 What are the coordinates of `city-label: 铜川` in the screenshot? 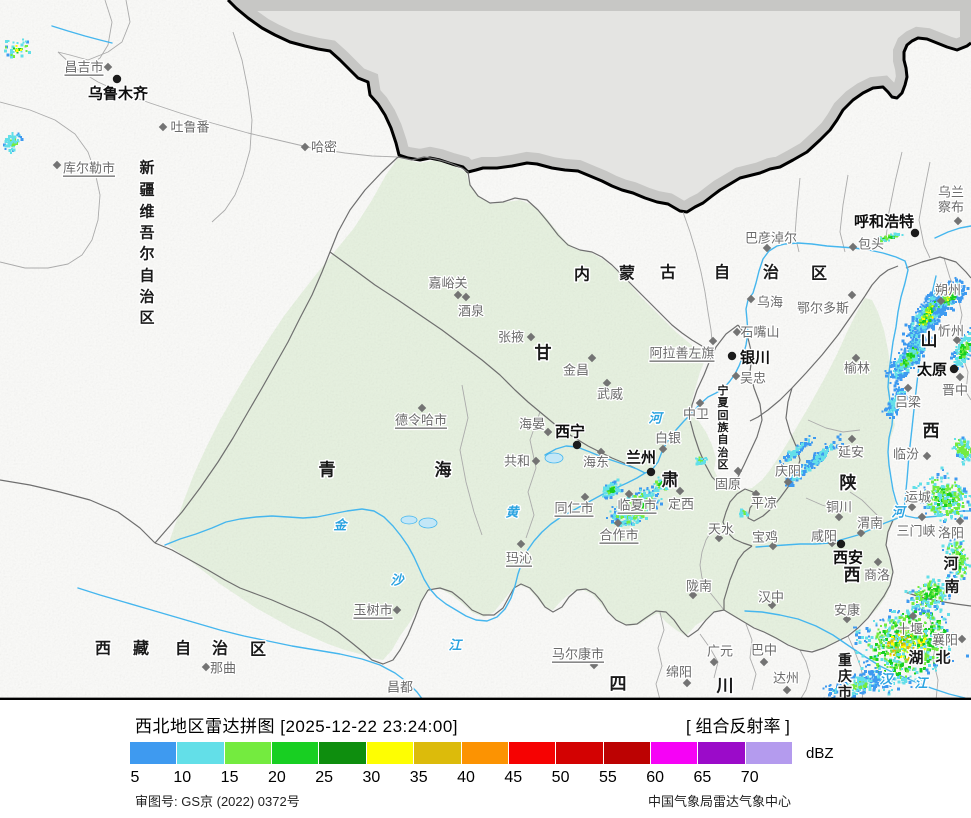 It's located at (839, 507).